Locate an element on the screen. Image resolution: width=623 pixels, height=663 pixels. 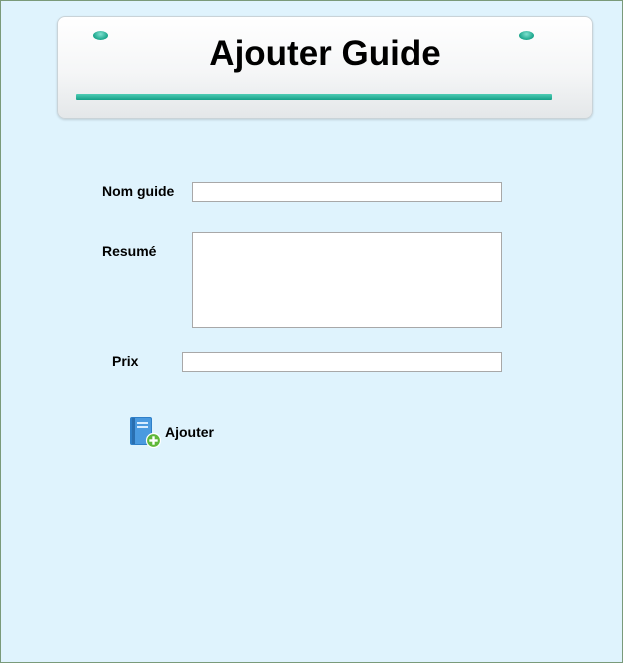
header-divider is located at coordinates (314, 97).